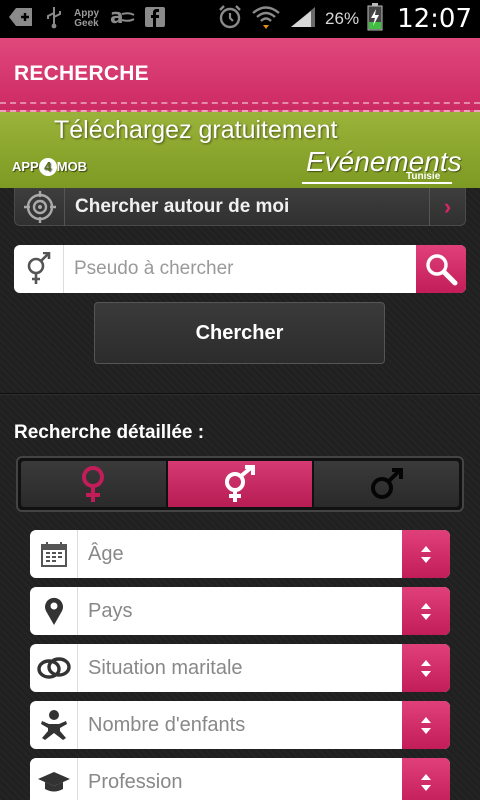  I want to click on detailed-search-label: Recherche détaillée :, so click(109, 432).